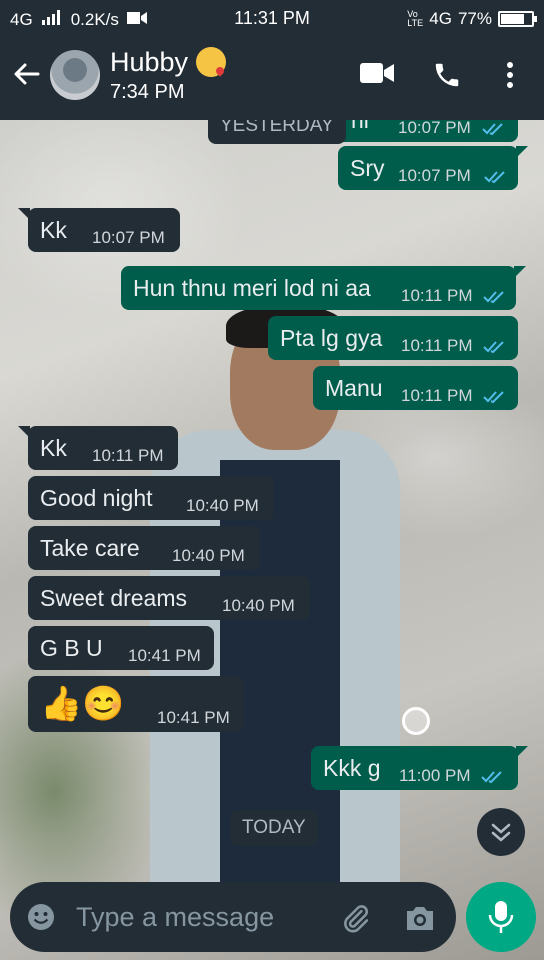 The image size is (544, 960). I want to click on network-type-right: 4G, so click(440, 18).